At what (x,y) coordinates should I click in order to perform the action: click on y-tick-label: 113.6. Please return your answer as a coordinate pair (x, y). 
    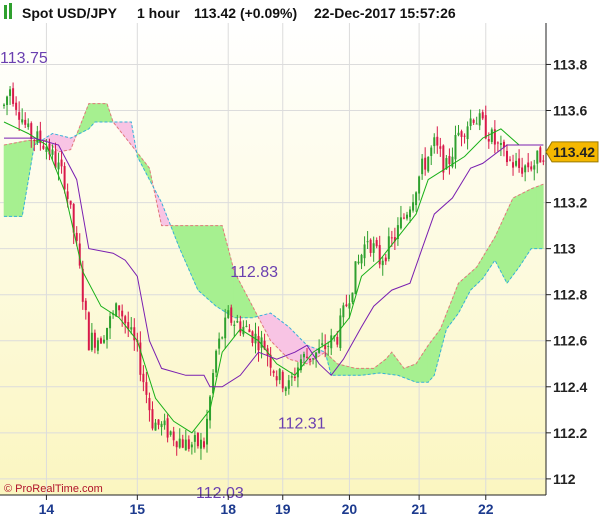
    Looking at the image, I should click on (570, 110).